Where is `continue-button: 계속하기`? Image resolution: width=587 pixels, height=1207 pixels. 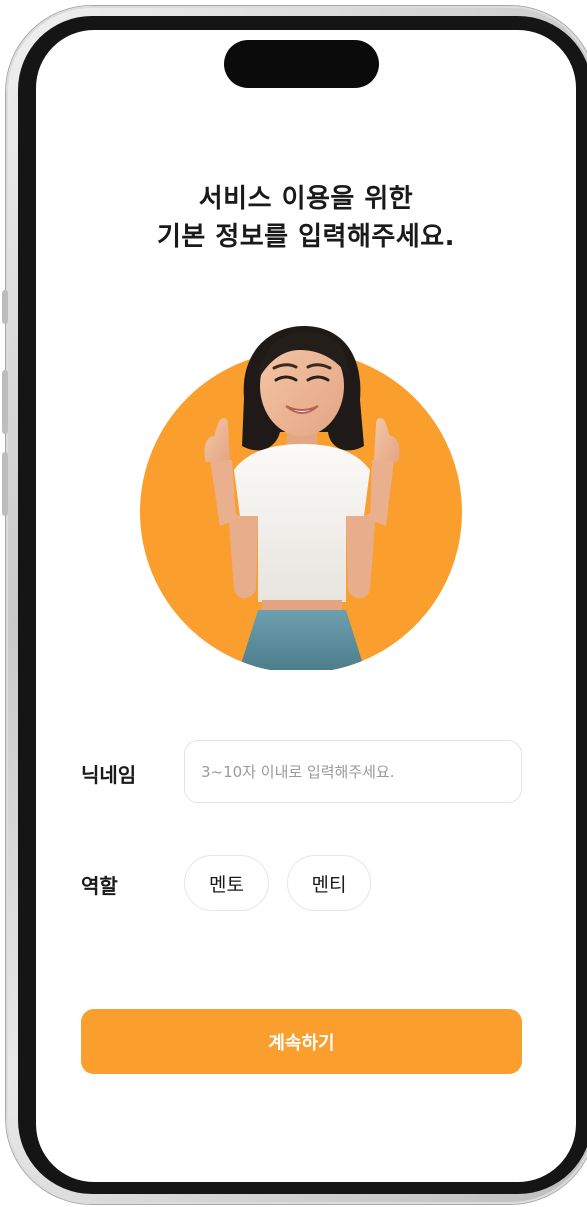
continue-button: 계속하기 is located at coordinates (301, 1041).